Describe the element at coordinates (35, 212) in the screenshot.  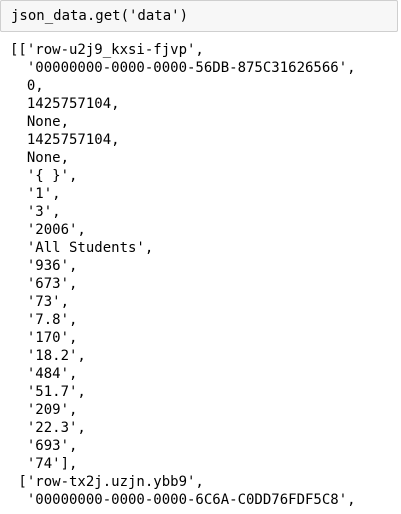
I see `output-line: '3',` at that location.